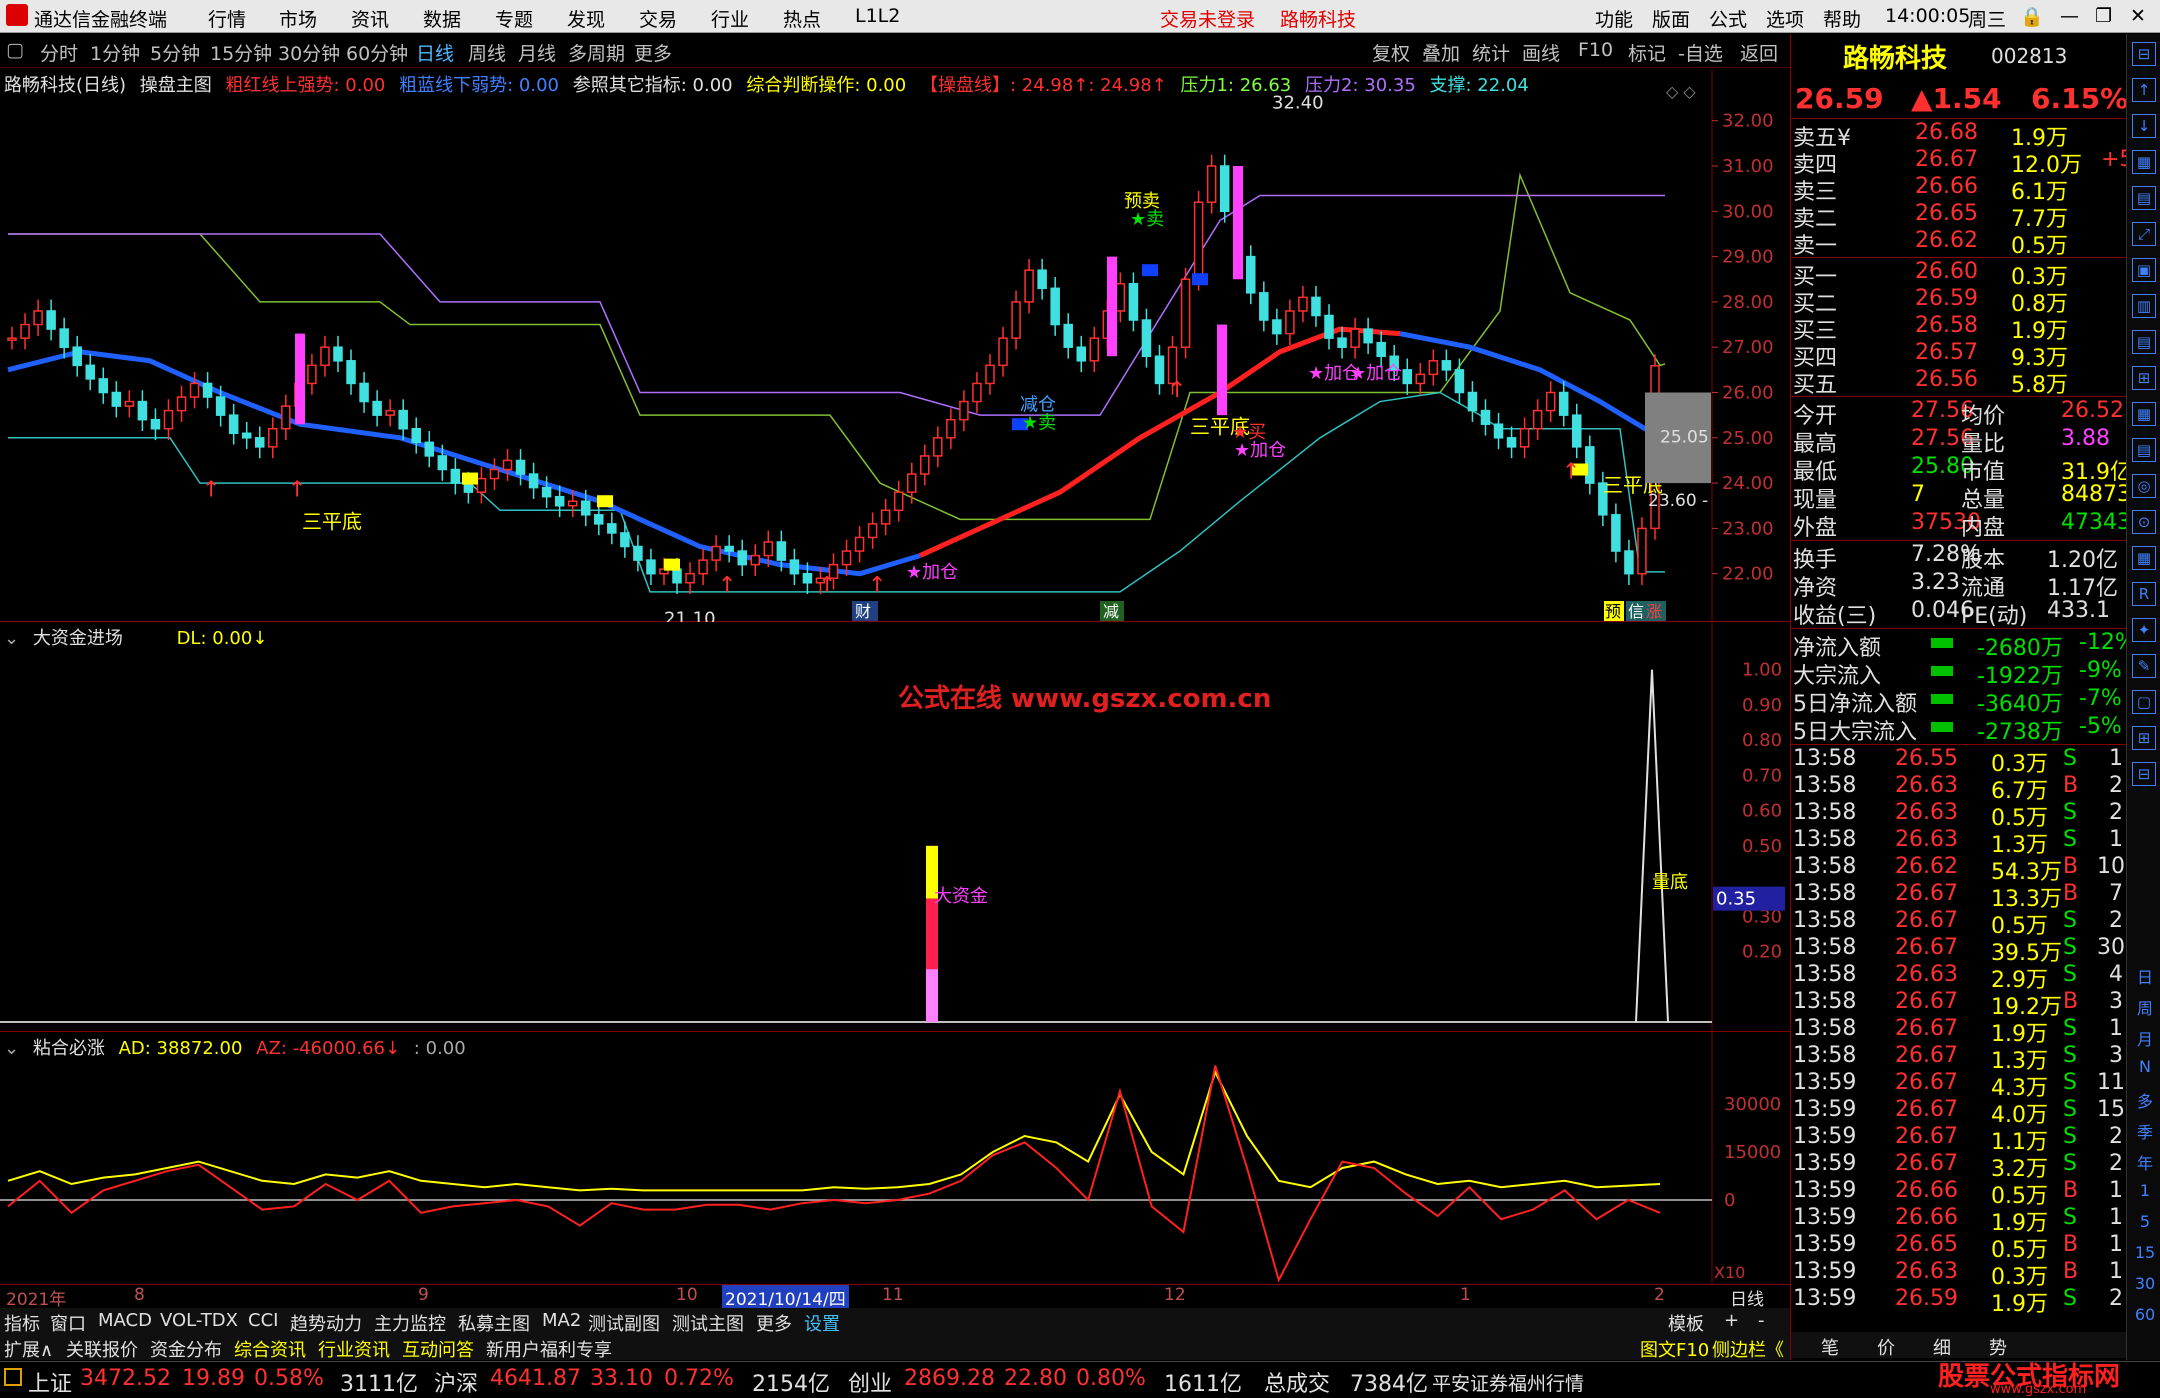 Image resolution: width=2160 pixels, height=1398 pixels. Describe the element at coordinates (1958, 1247) in the screenshot. I see `tick-row: 13:59 26.65 0.5万 B 1` at that location.